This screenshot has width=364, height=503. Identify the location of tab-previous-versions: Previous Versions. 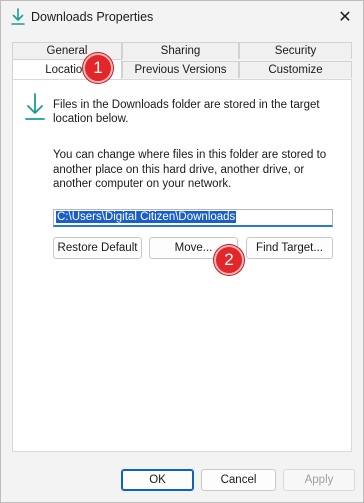
(180, 69).